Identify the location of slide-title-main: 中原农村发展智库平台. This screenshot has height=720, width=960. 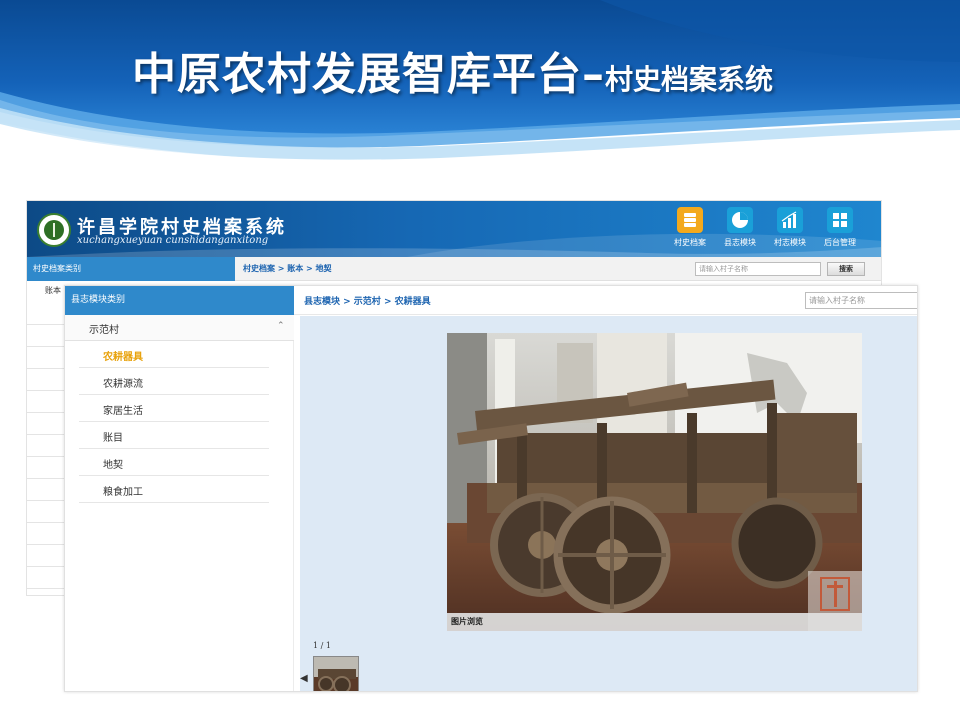
(357, 74).